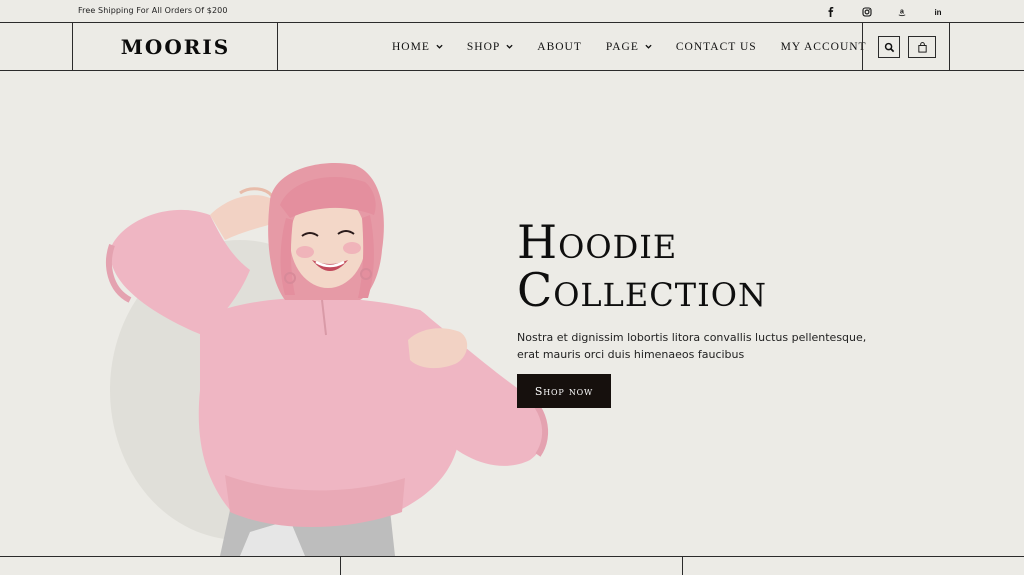 This screenshot has height=575, width=1024. I want to click on cart-button, so click(922, 47).